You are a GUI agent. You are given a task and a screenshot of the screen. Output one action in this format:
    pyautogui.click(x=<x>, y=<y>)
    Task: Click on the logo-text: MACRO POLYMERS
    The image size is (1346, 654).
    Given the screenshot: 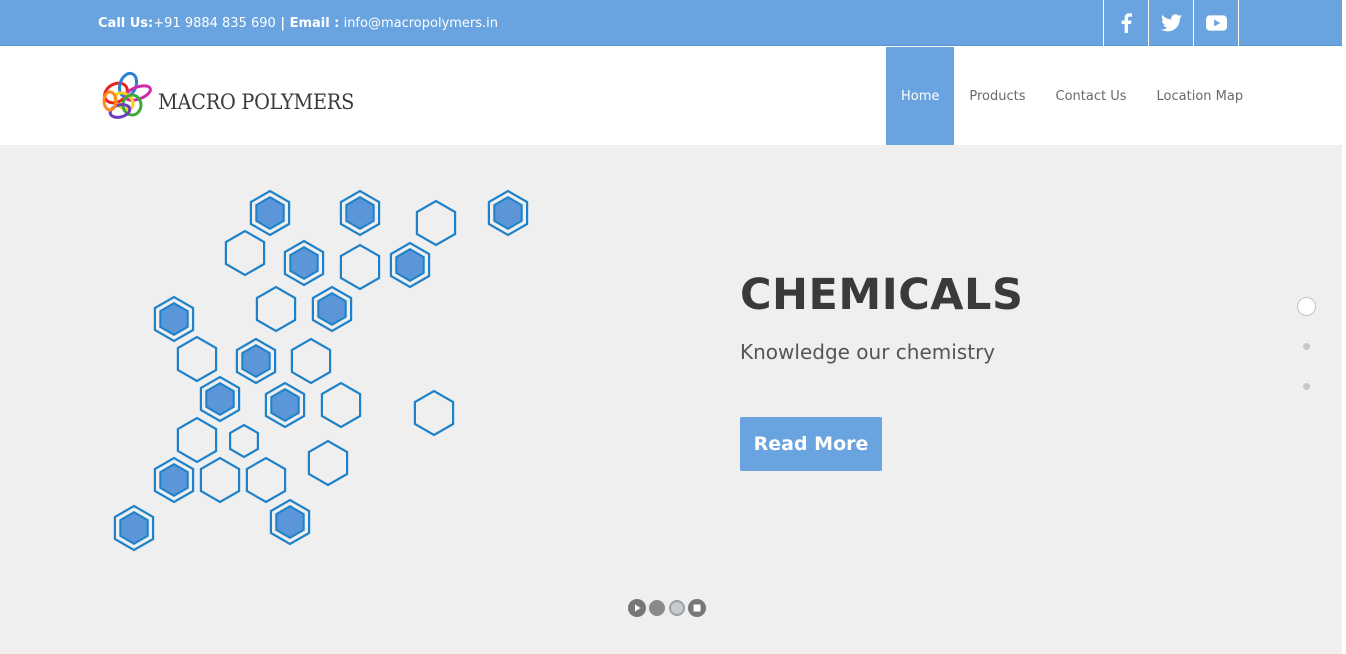 What is the action you would take?
    pyautogui.click(x=256, y=102)
    